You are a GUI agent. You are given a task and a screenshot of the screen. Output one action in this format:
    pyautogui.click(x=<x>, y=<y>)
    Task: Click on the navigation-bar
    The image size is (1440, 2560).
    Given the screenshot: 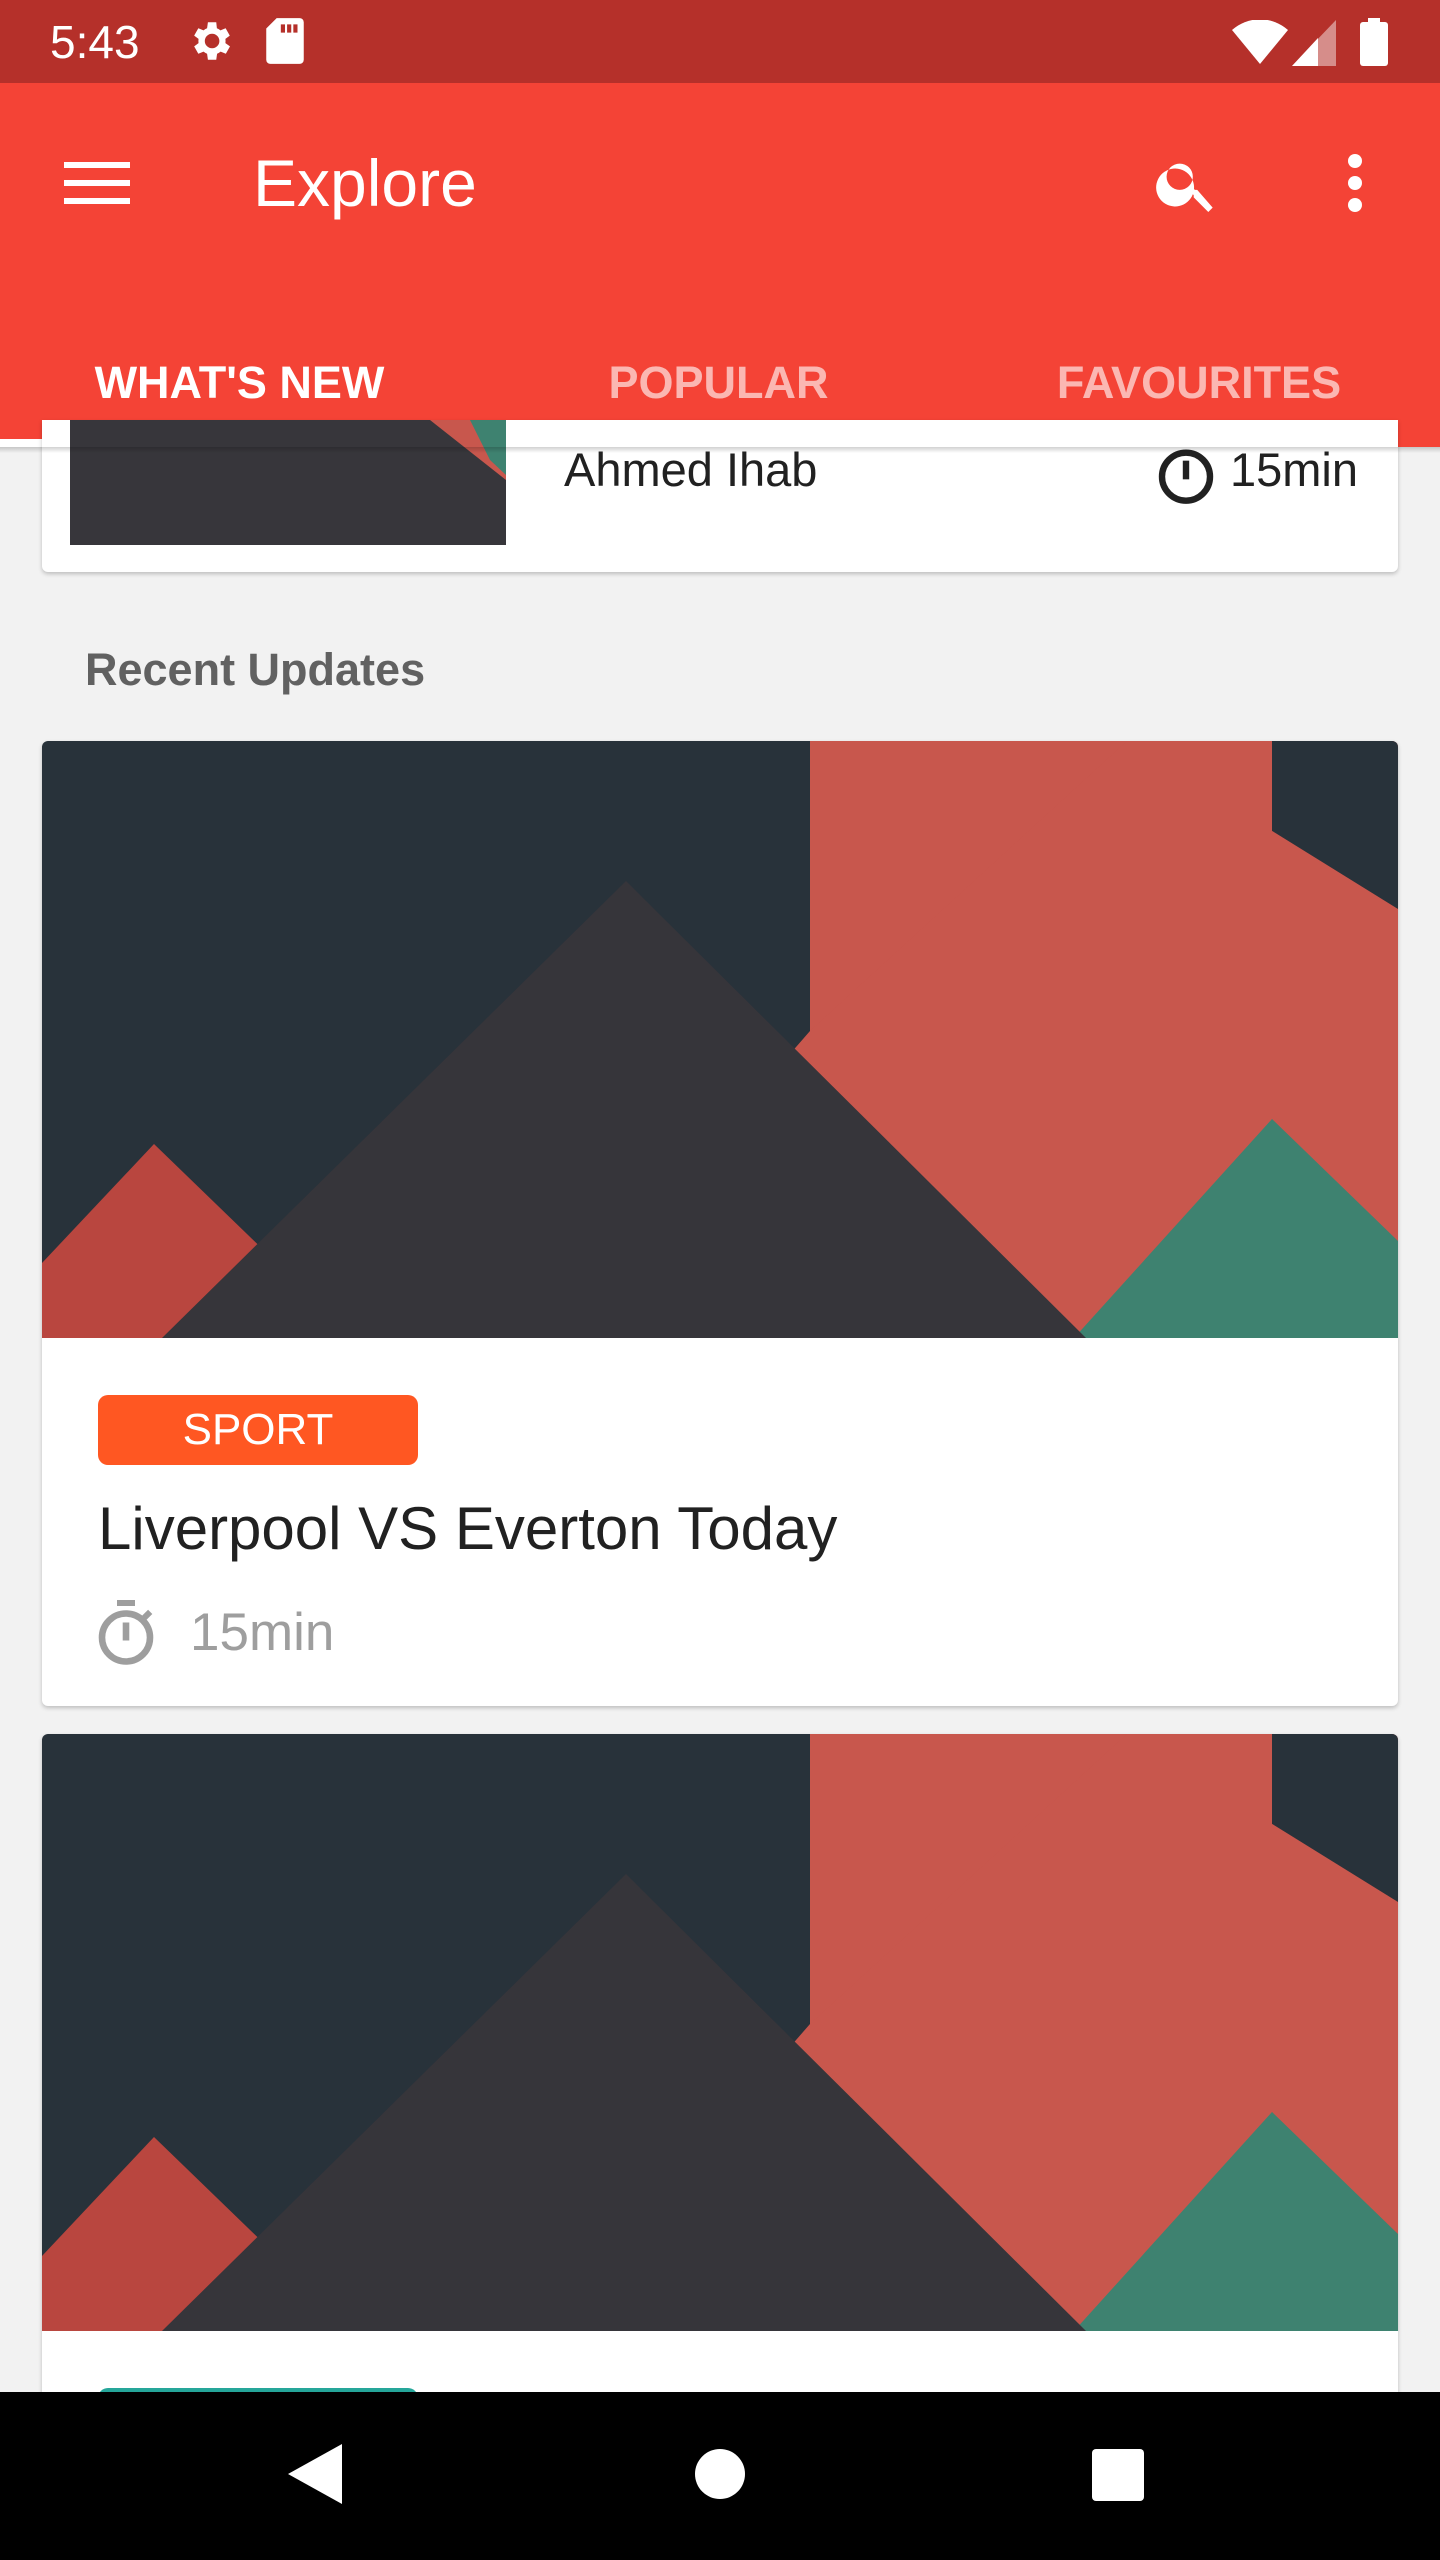 What is the action you would take?
    pyautogui.click(x=720, y=2476)
    